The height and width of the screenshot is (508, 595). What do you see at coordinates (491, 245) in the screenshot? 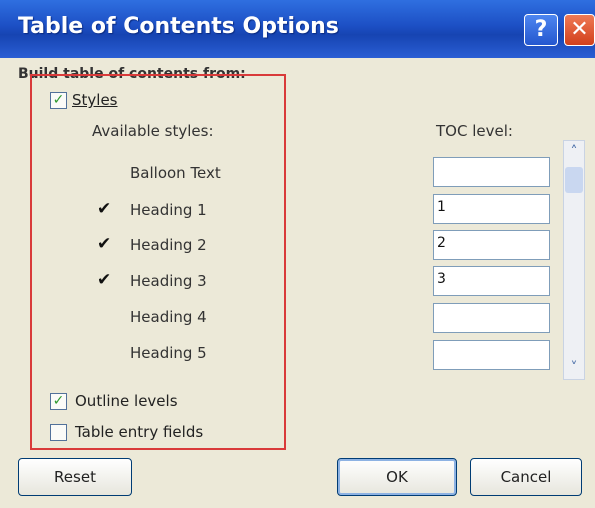
I see `toc-level-input: 2` at bounding box center [491, 245].